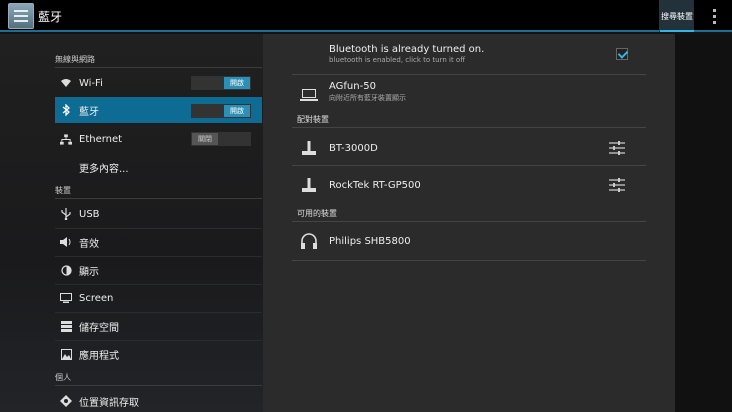  Describe the element at coordinates (96, 298) in the screenshot. I see `sidebar-item-label: Screen` at that location.